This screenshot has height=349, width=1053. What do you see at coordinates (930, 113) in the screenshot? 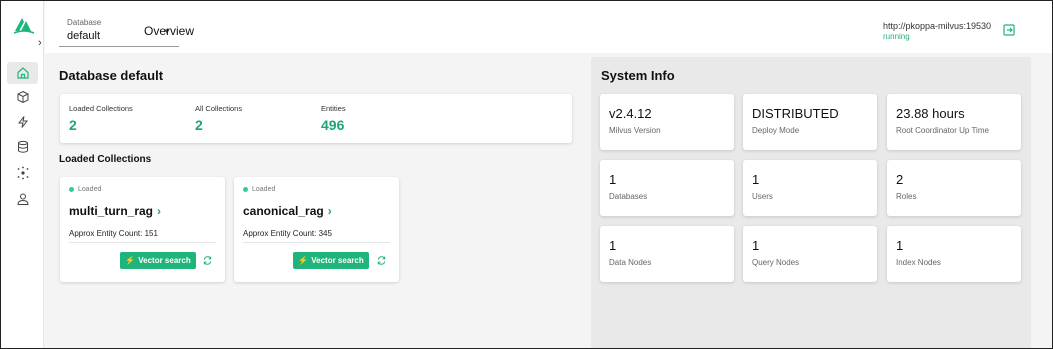
I see `info-value: 23.88 hours` at bounding box center [930, 113].